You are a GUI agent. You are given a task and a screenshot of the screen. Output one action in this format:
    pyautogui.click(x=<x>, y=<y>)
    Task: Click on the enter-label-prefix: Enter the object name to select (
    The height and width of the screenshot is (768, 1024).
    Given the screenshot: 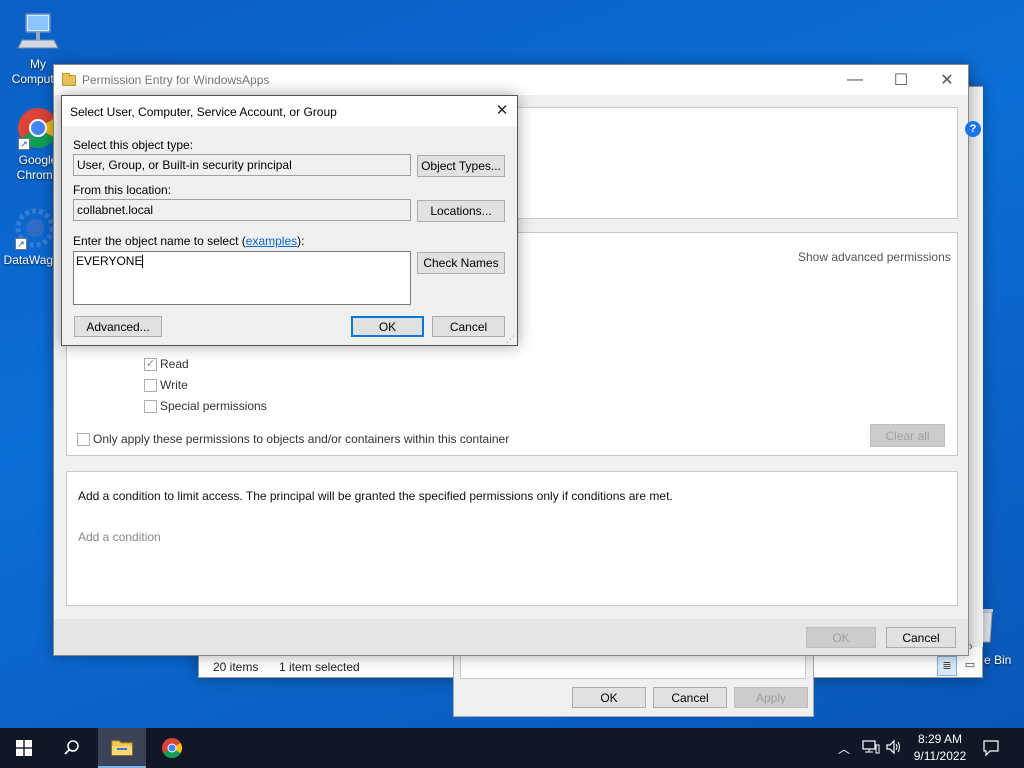 What is the action you would take?
    pyautogui.click(x=159, y=241)
    